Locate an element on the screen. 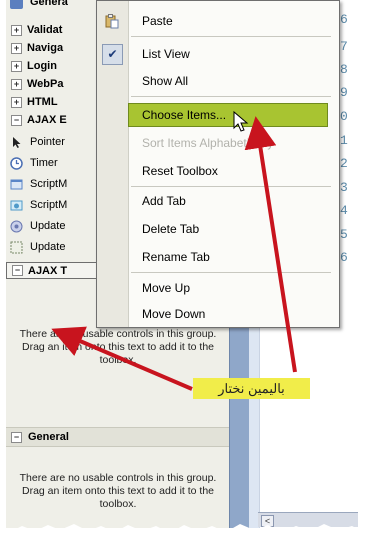 This screenshot has width=369, height=536. toolbox-group-label: AJAX T is located at coordinates (48, 270).